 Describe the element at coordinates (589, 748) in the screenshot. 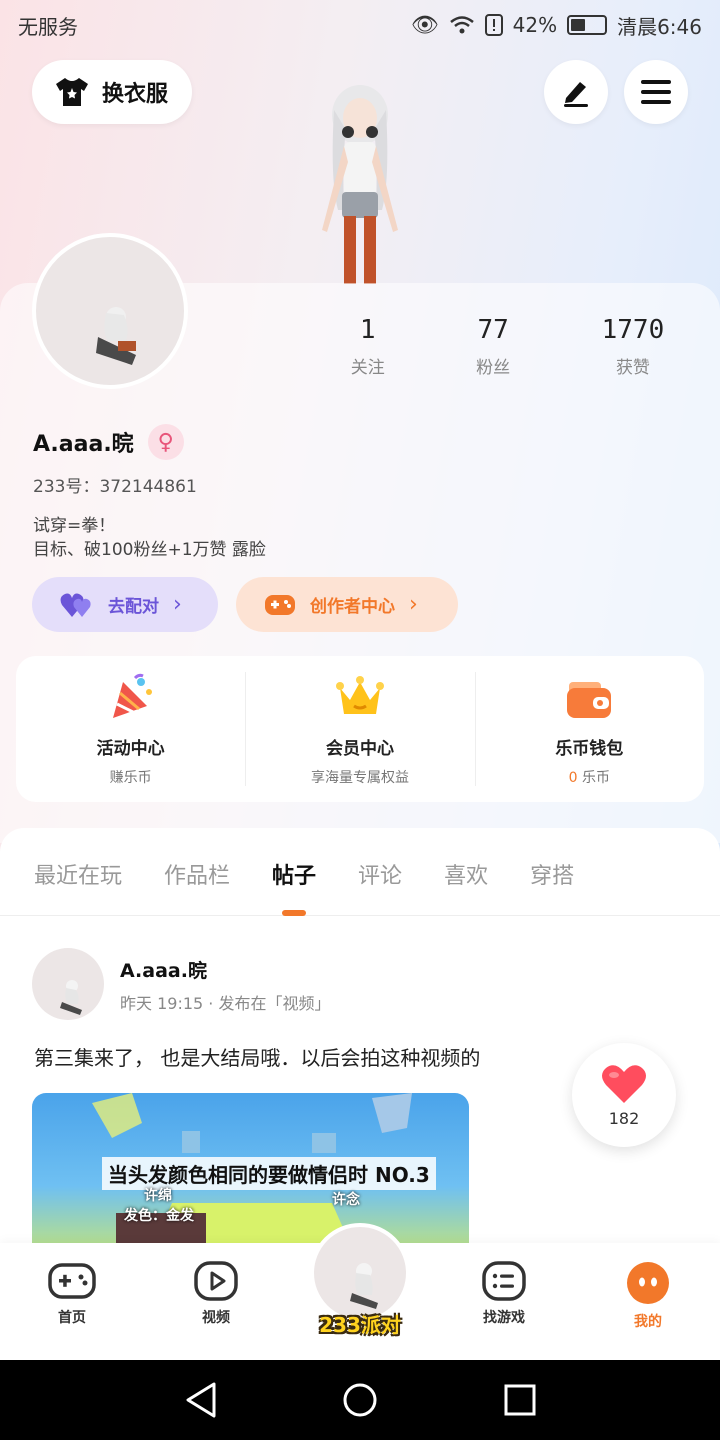

I see `wallet-title: 乐币钱包` at that location.